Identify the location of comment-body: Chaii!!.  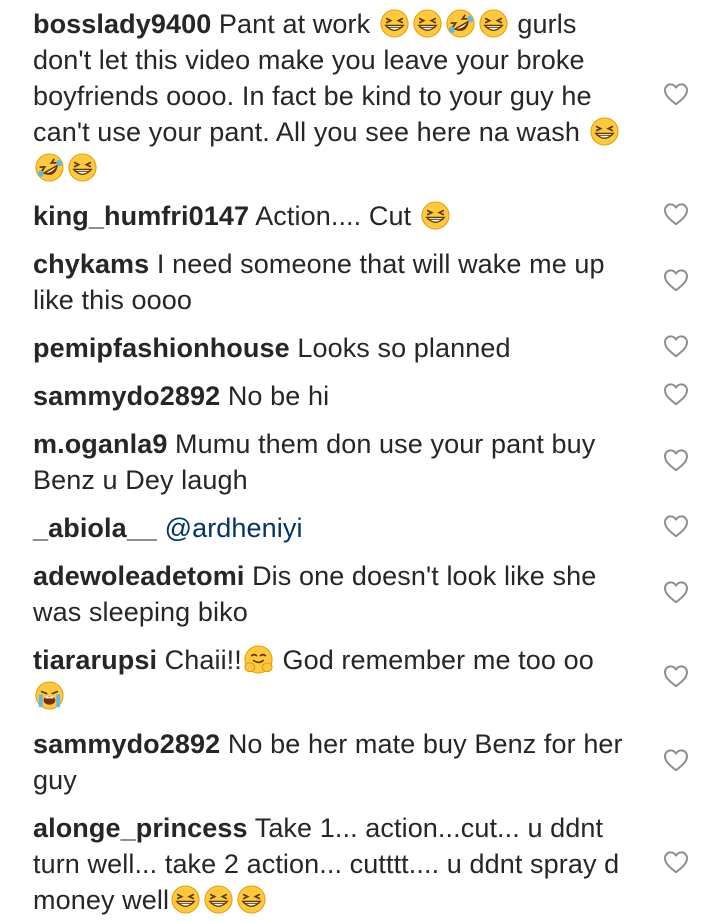
(203, 660).